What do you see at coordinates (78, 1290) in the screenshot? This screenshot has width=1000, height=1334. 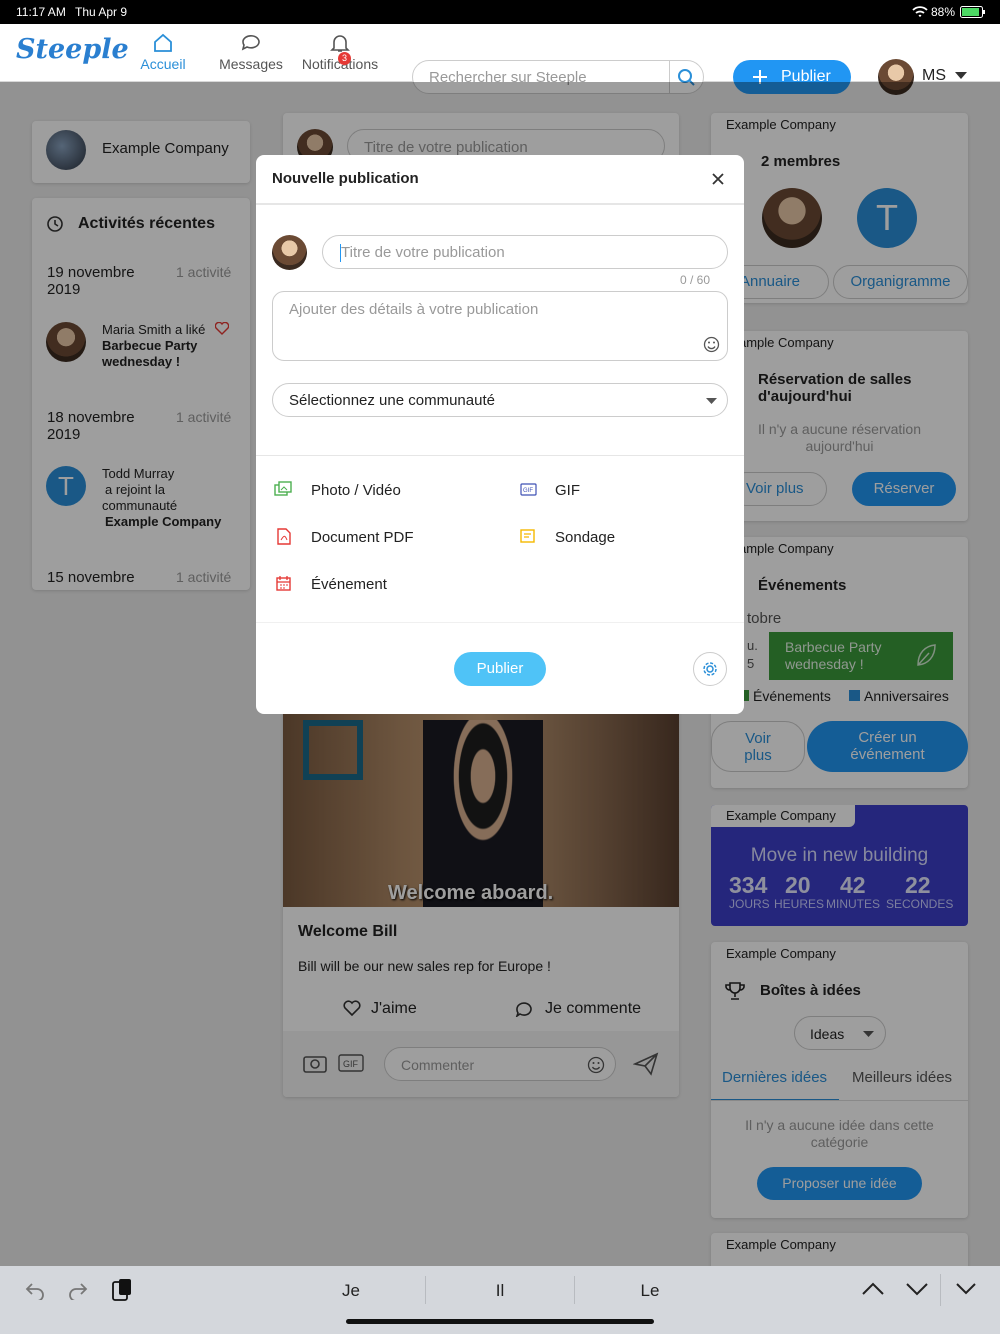 I see `redo-icon` at bounding box center [78, 1290].